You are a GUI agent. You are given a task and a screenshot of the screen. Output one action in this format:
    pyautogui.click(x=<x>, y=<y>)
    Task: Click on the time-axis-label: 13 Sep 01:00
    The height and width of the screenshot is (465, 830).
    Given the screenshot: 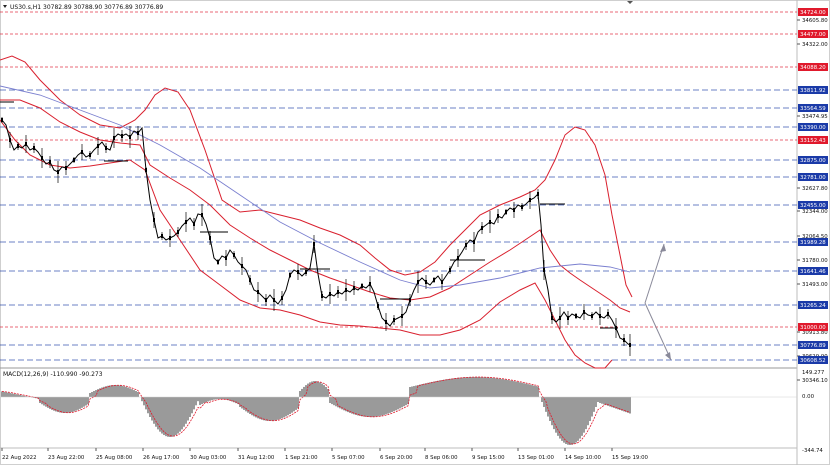 What is the action you would take?
    pyautogui.click(x=536, y=458)
    